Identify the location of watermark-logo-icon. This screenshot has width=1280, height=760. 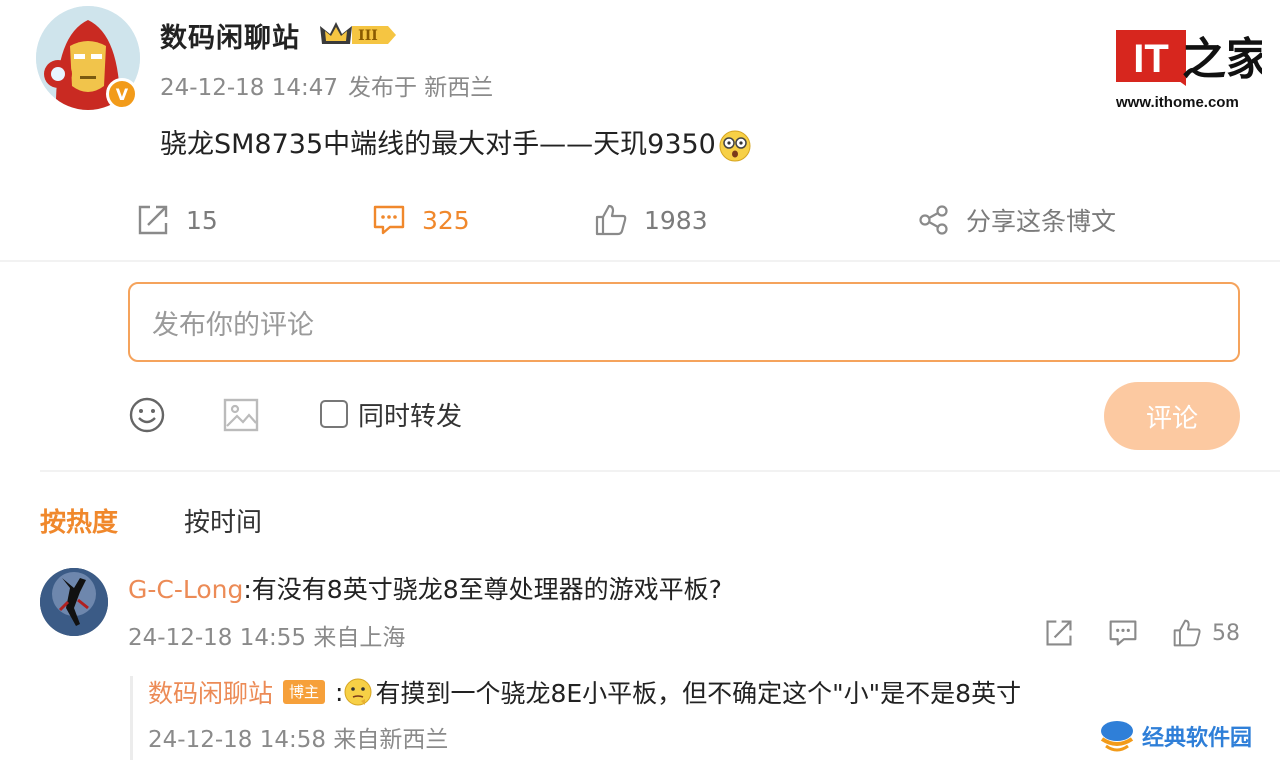
(1117, 736).